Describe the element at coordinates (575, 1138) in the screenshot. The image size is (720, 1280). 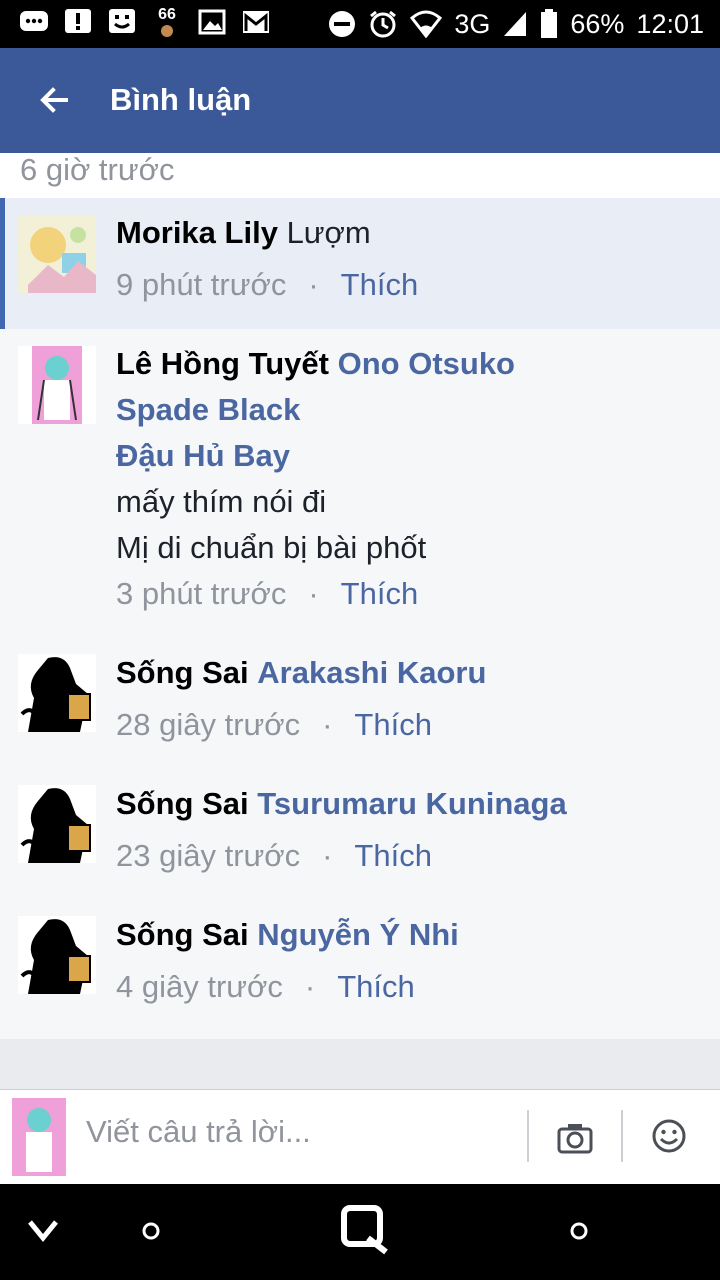
I see `camera-icon` at that location.